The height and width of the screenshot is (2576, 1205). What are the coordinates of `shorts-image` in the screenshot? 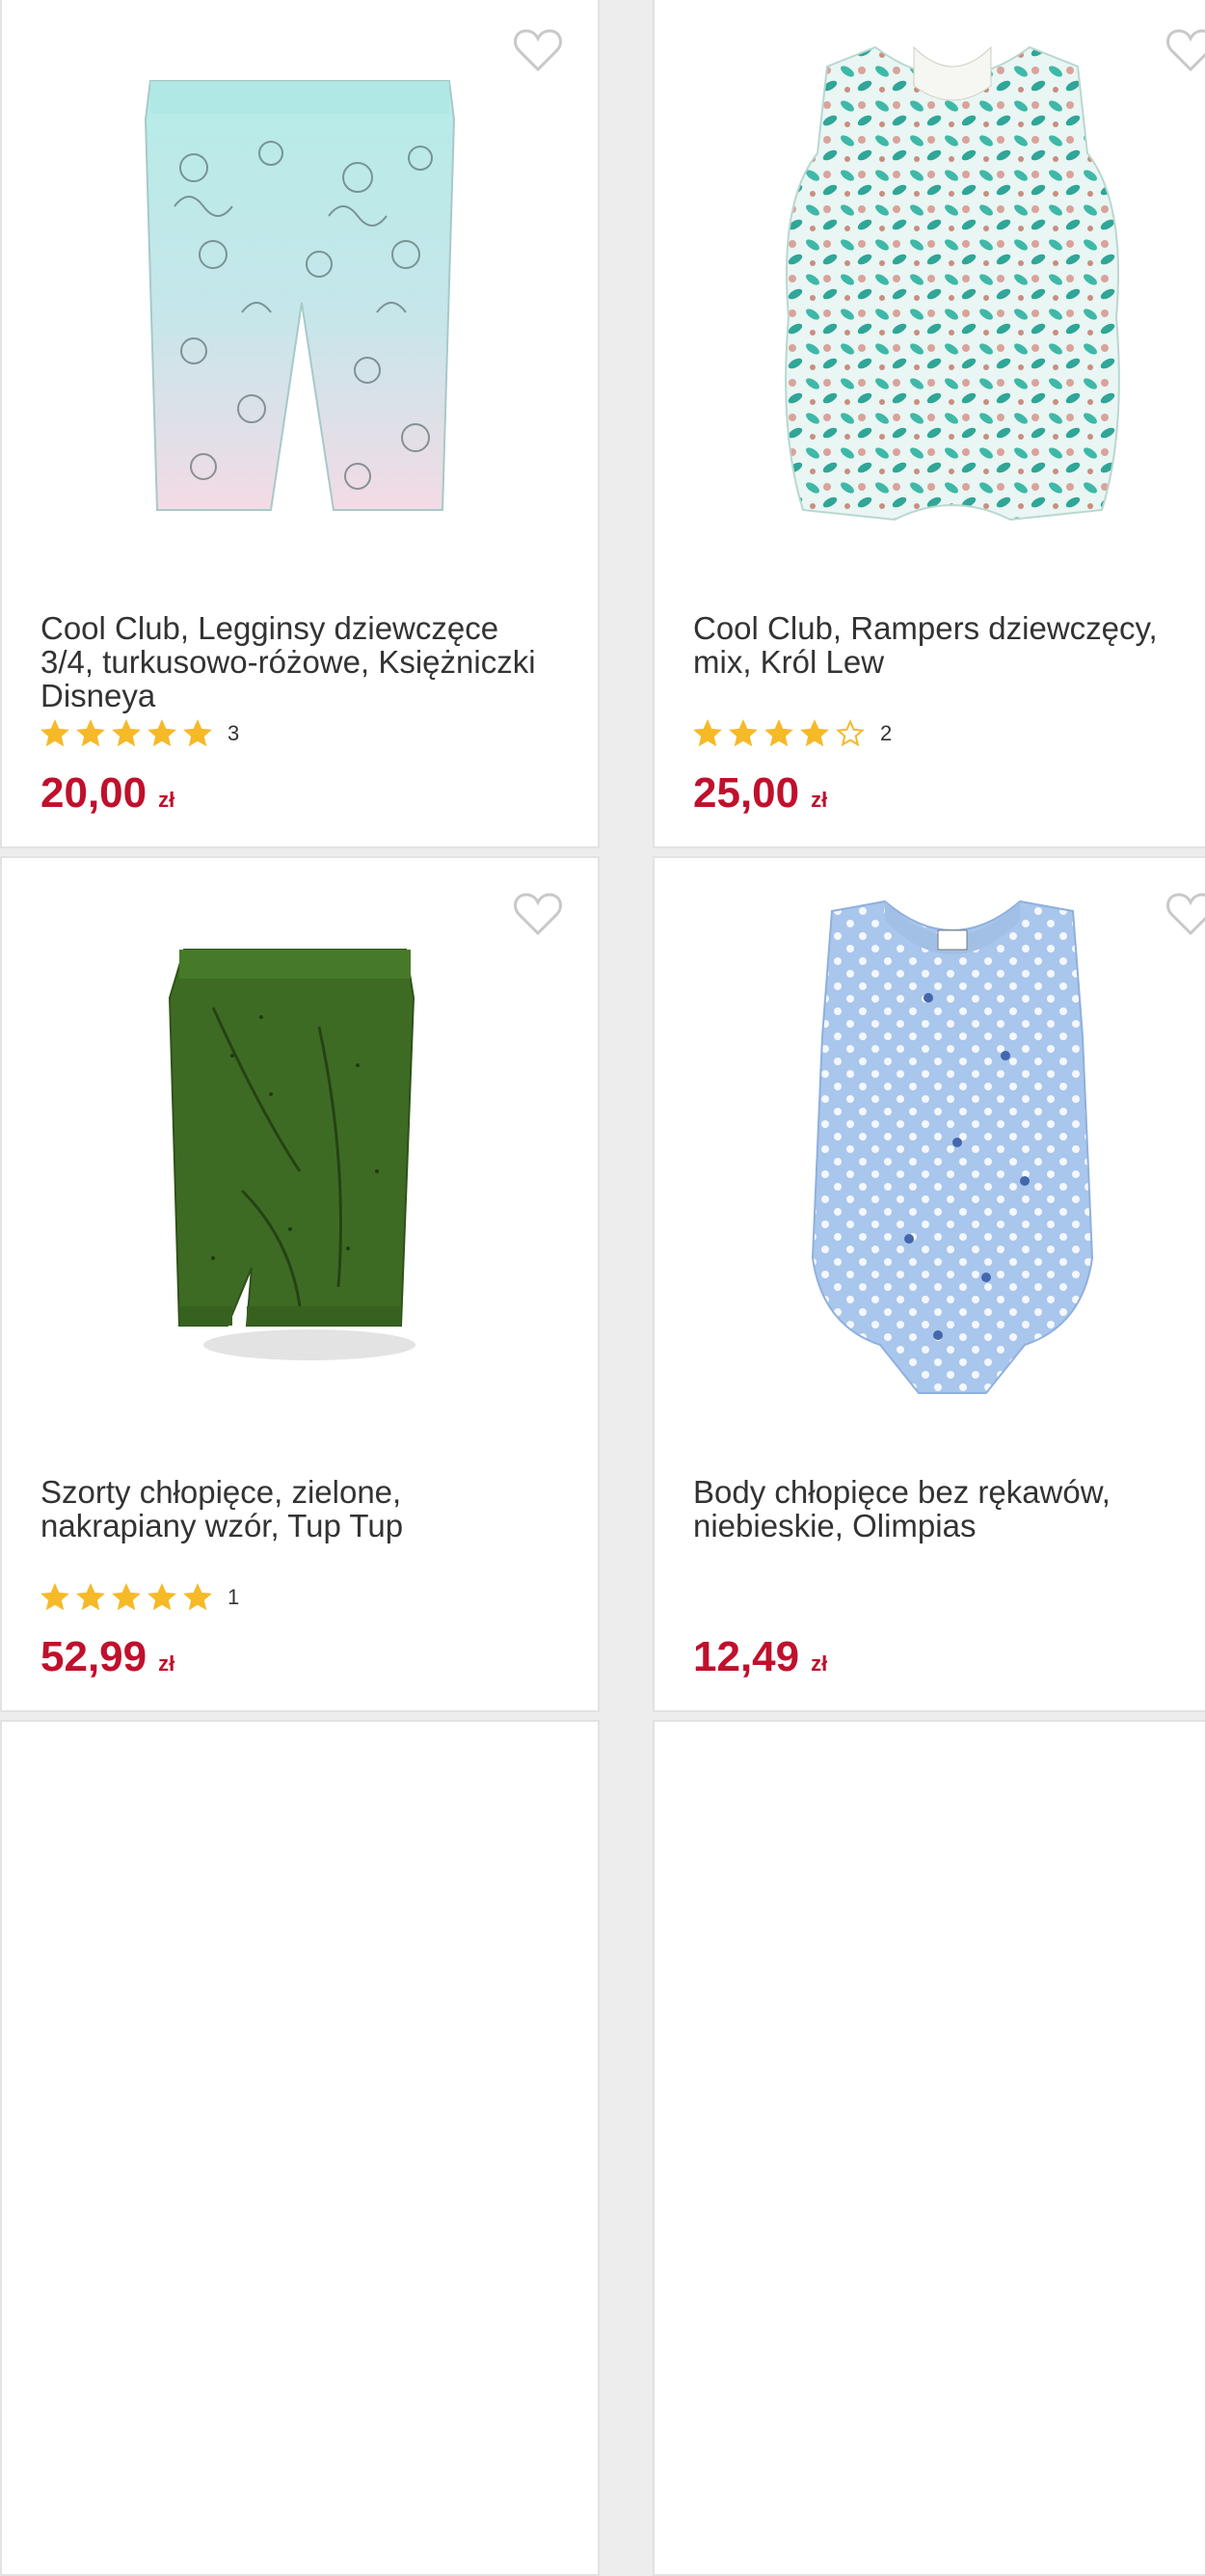 It's located at (292, 1155).